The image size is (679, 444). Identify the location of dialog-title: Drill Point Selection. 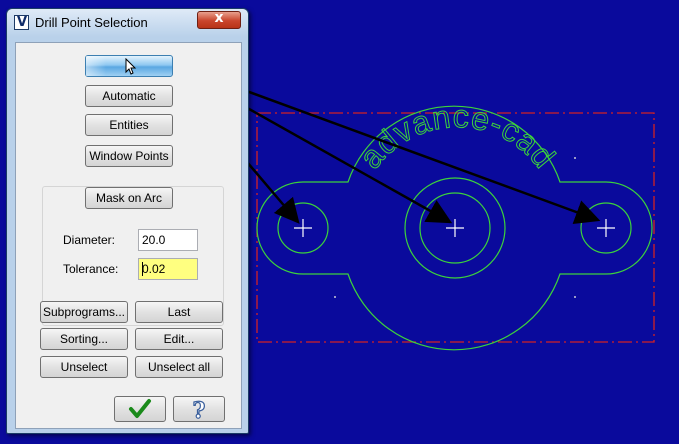
(91, 22).